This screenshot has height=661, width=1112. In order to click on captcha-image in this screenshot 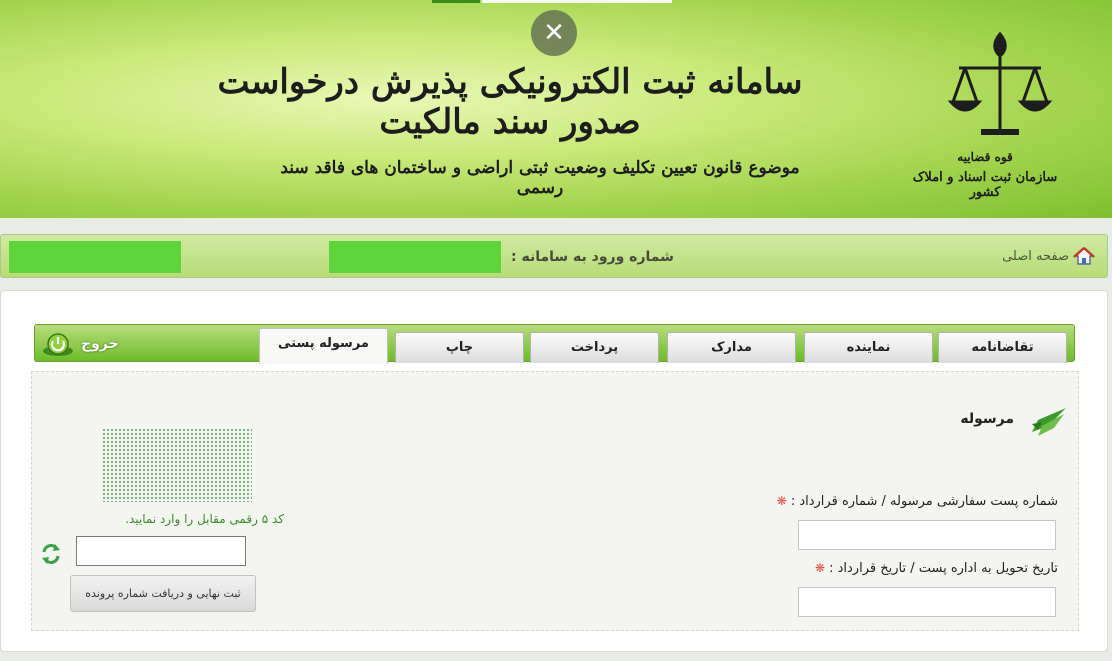, I will do `click(177, 465)`.